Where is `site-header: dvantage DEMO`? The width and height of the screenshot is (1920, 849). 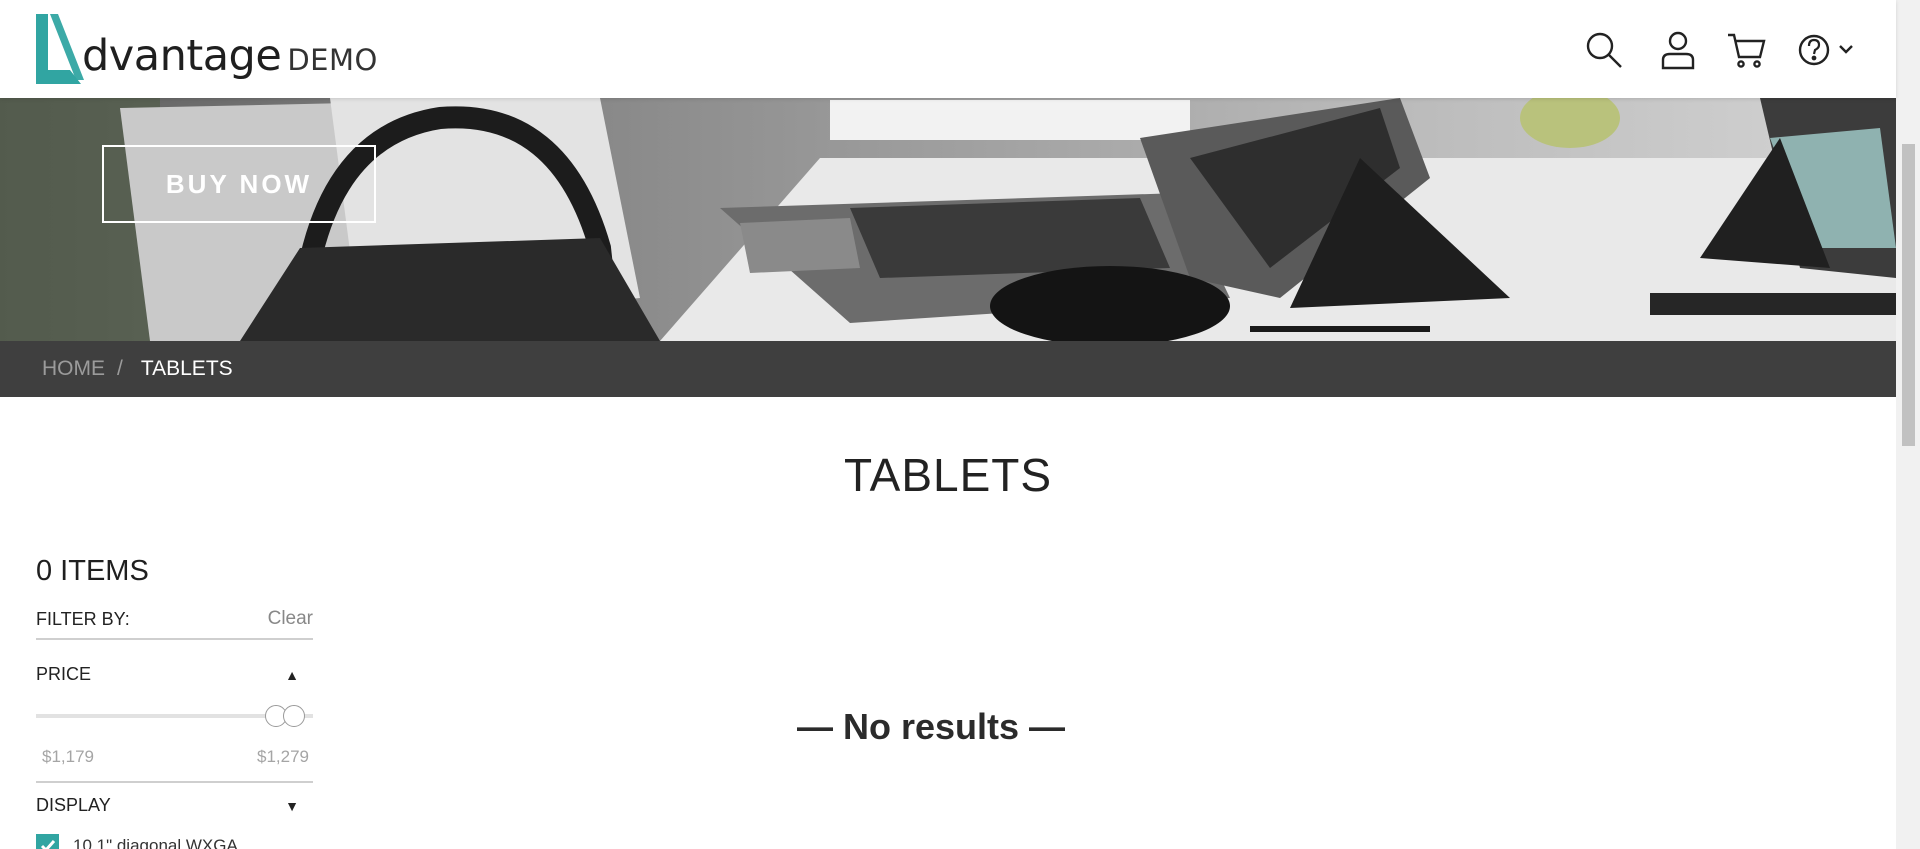 site-header: dvantage DEMO is located at coordinates (948, 49).